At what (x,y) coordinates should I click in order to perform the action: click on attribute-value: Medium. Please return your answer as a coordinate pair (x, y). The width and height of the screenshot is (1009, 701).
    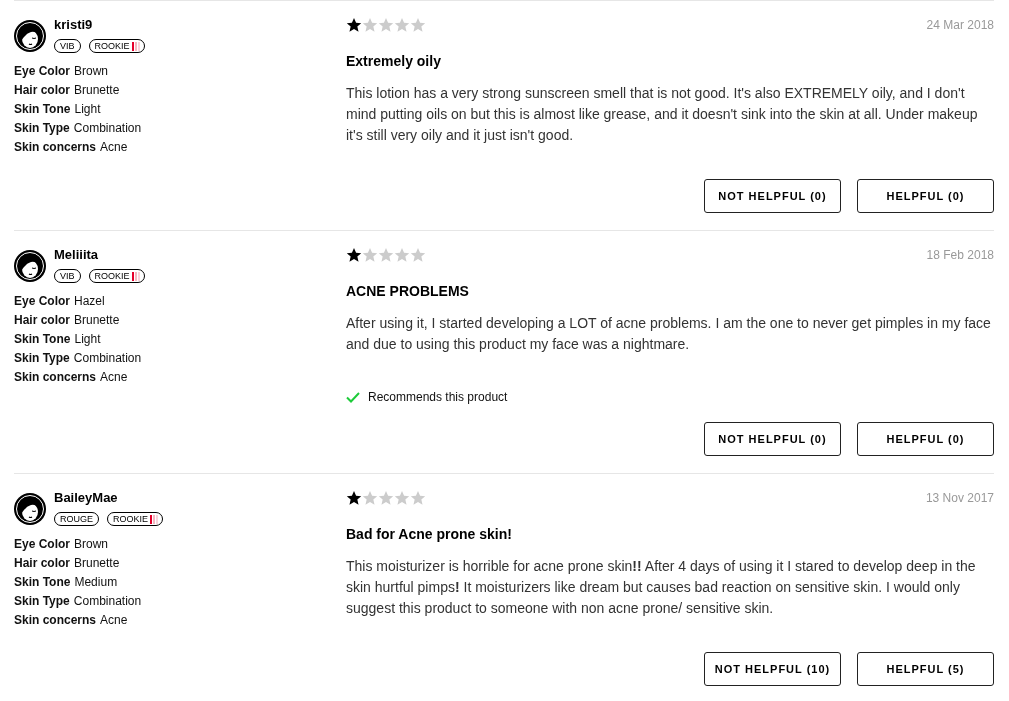
    Looking at the image, I should click on (96, 582).